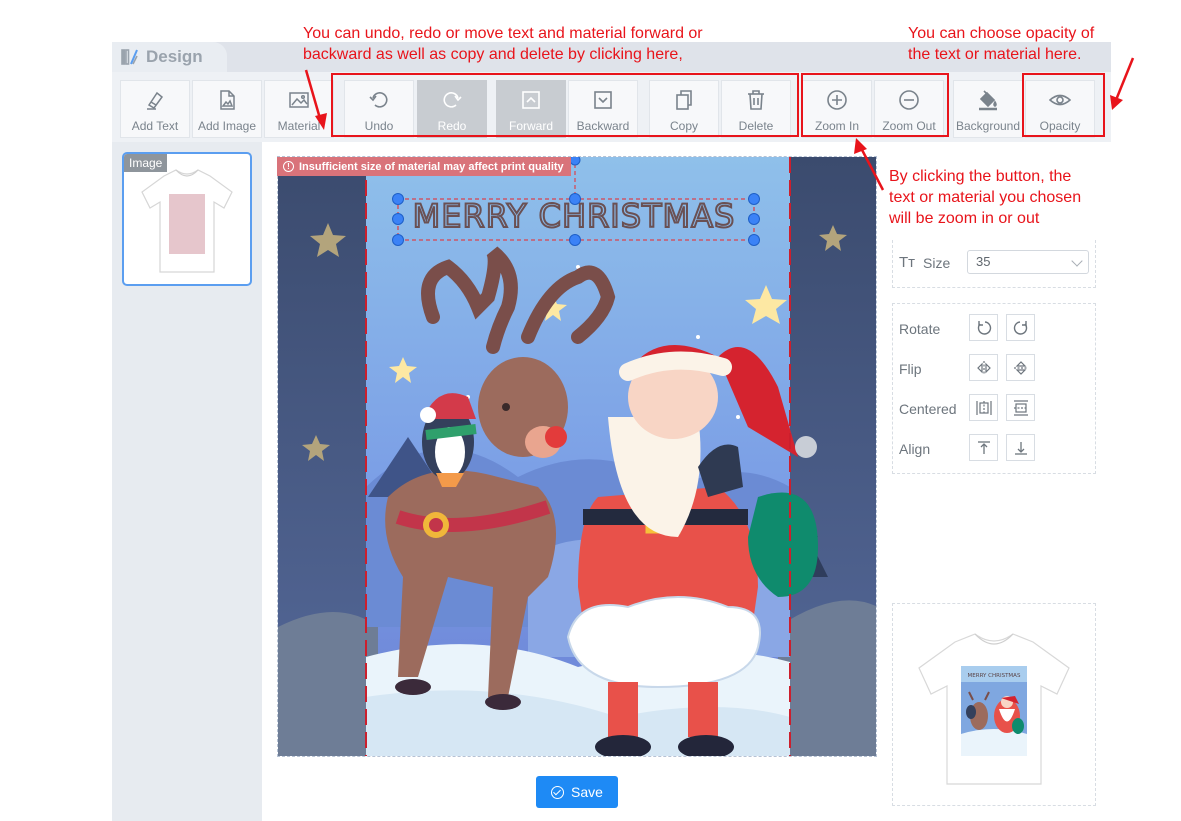 This screenshot has width=1181, height=821. I want to click on picture-icon, so click(299, 100).